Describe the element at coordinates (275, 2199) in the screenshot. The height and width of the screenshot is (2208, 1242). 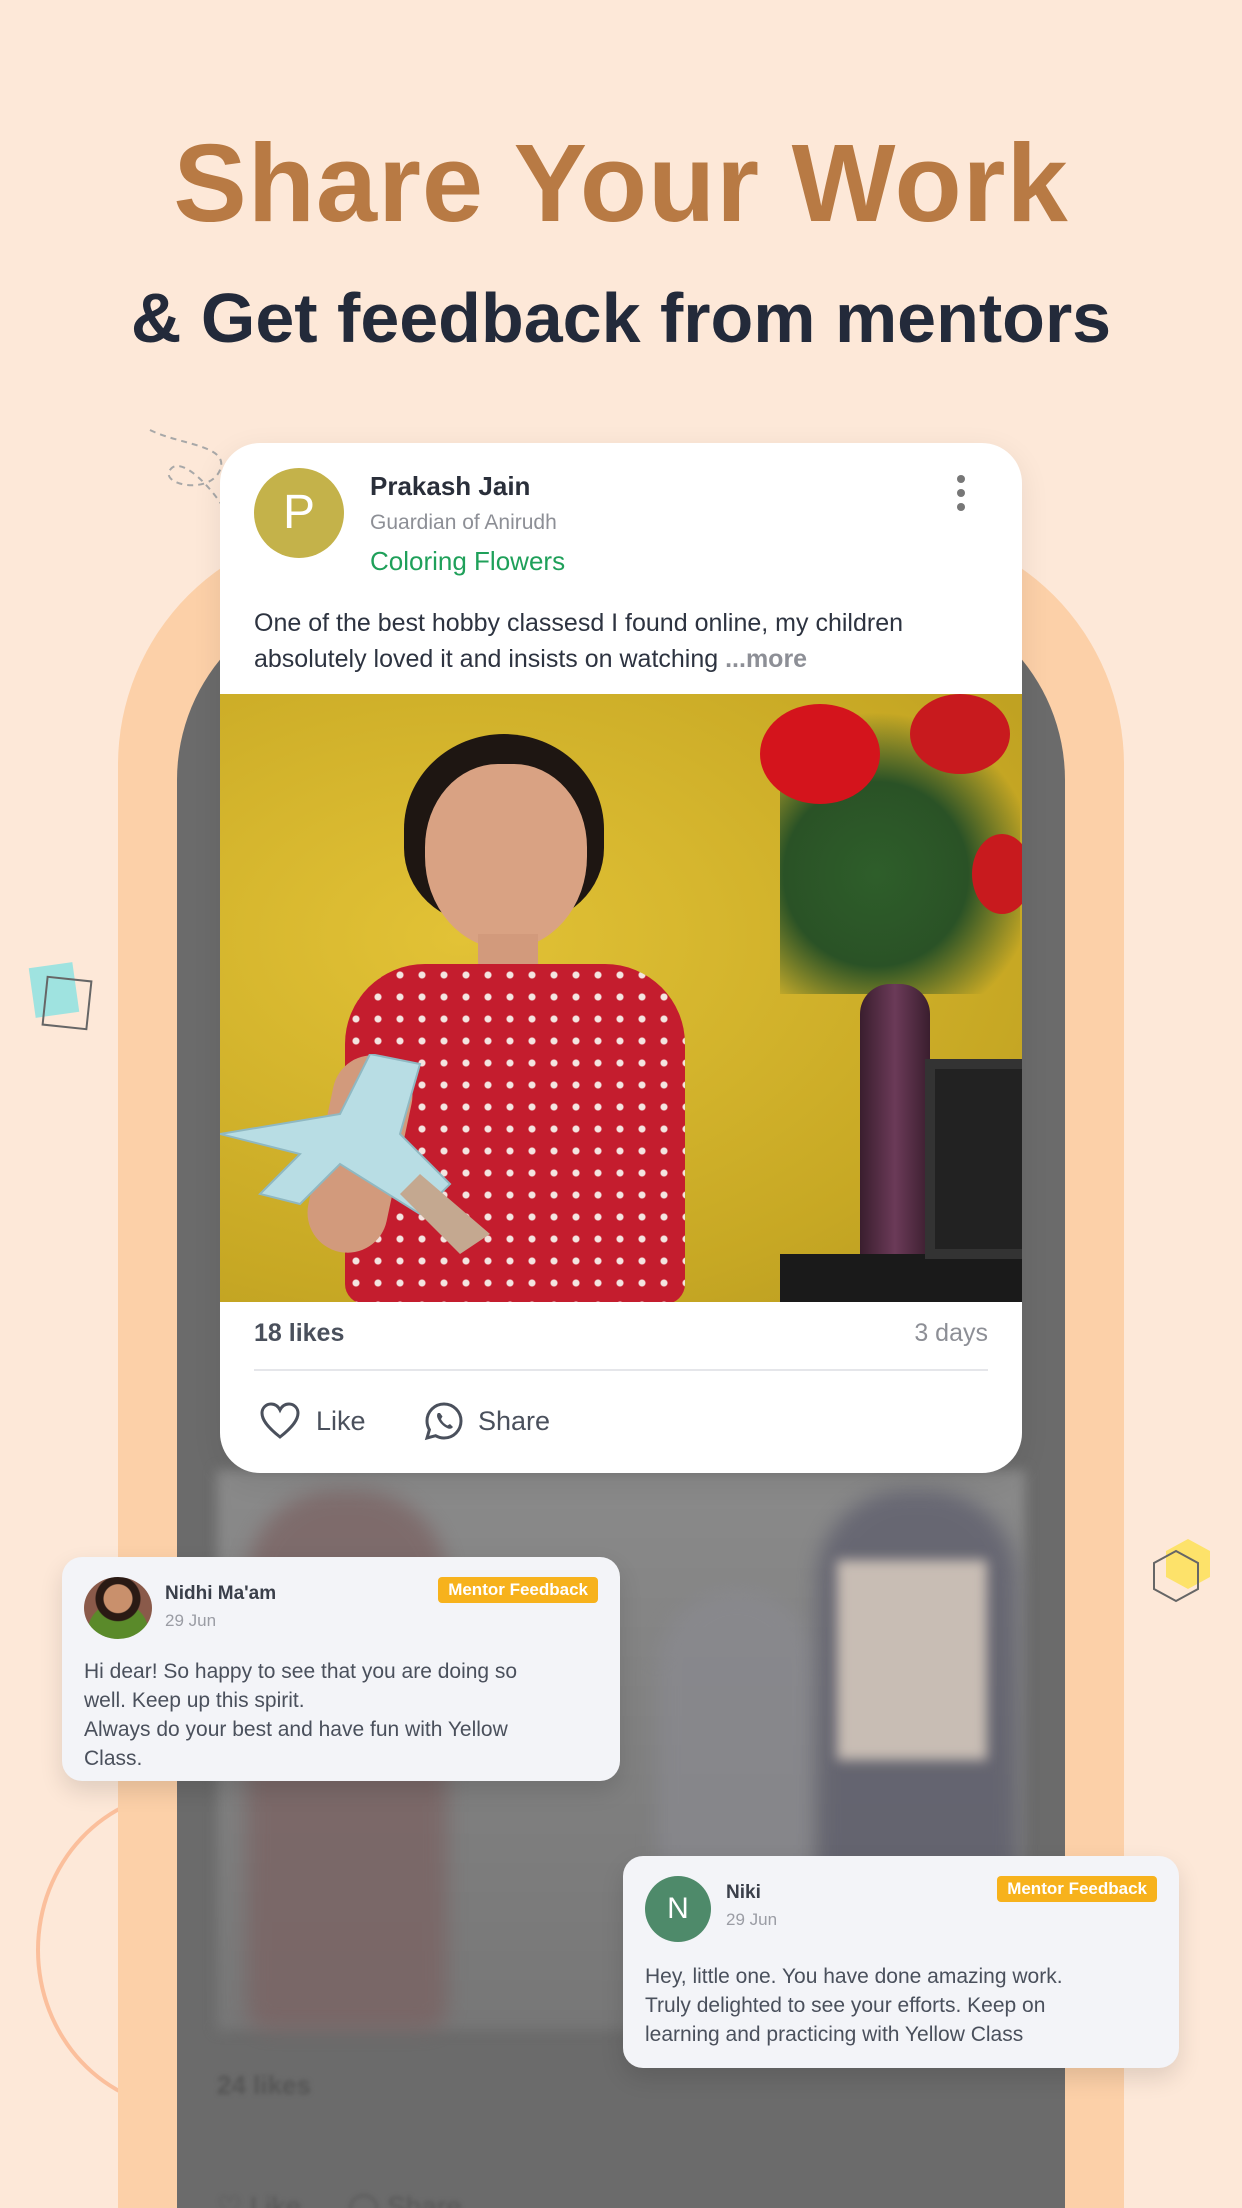
I see `background-like-label: Like` at that location.